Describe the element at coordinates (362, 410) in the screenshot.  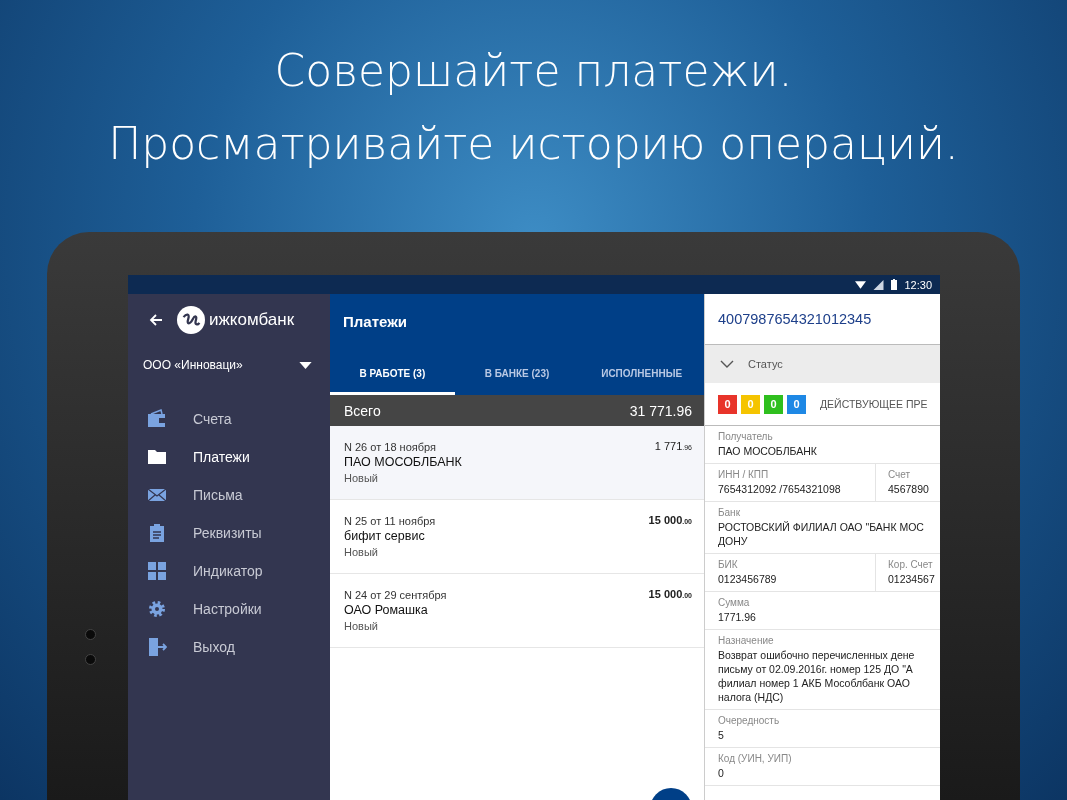
I see `total-label: Всего` at that location.